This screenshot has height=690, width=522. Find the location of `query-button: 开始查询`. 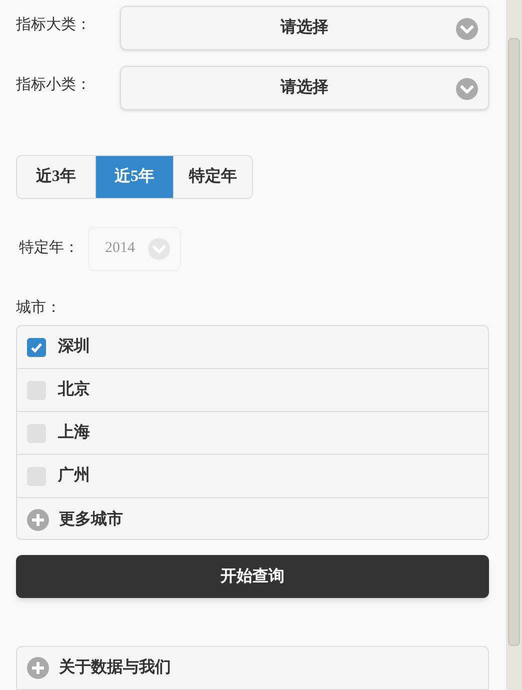

query-button: 开始查询 is located at coordinates (252, 576).